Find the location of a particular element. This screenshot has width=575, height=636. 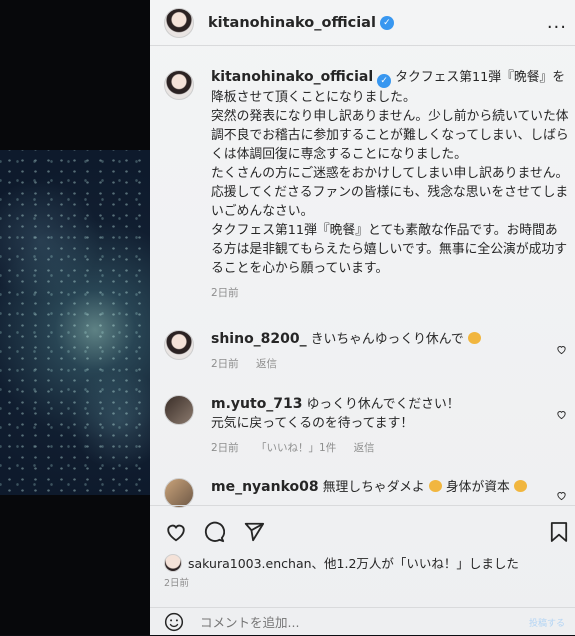

caption-username: kitanohinako_official is located at coordinates (292, 77).